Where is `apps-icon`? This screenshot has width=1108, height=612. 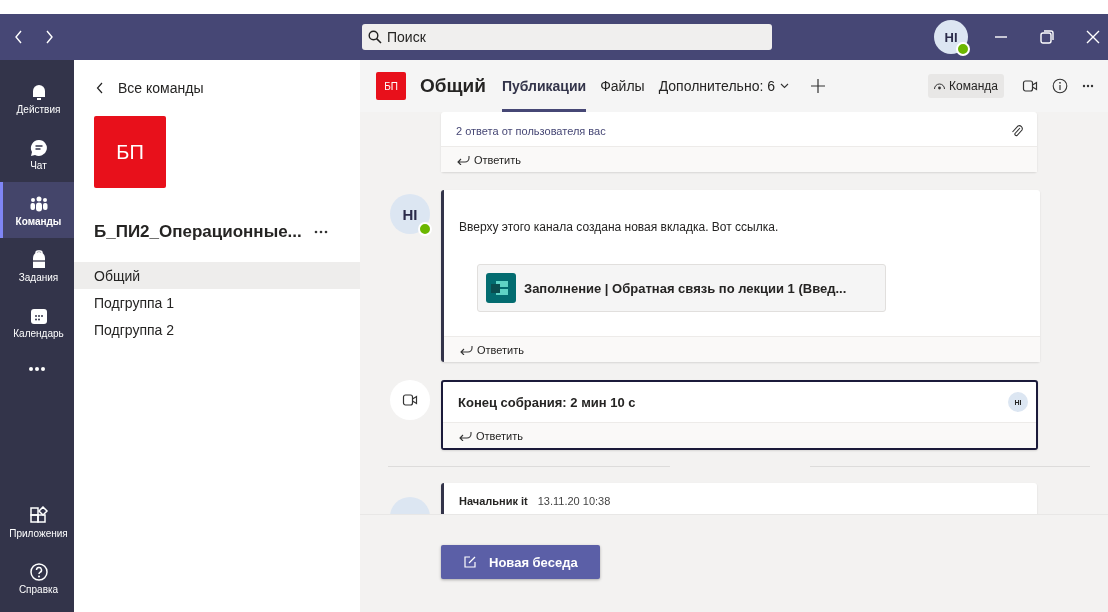 apps-icon is located at coordinates (38, 515).